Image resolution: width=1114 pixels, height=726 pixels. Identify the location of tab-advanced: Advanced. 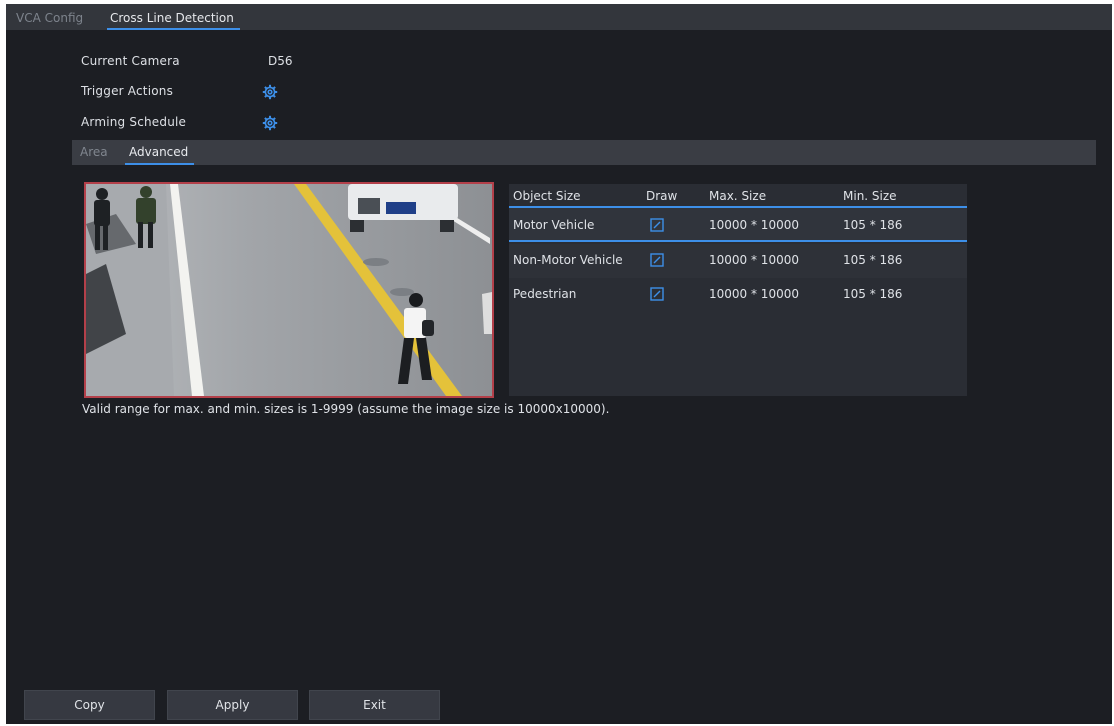
(159, 152).